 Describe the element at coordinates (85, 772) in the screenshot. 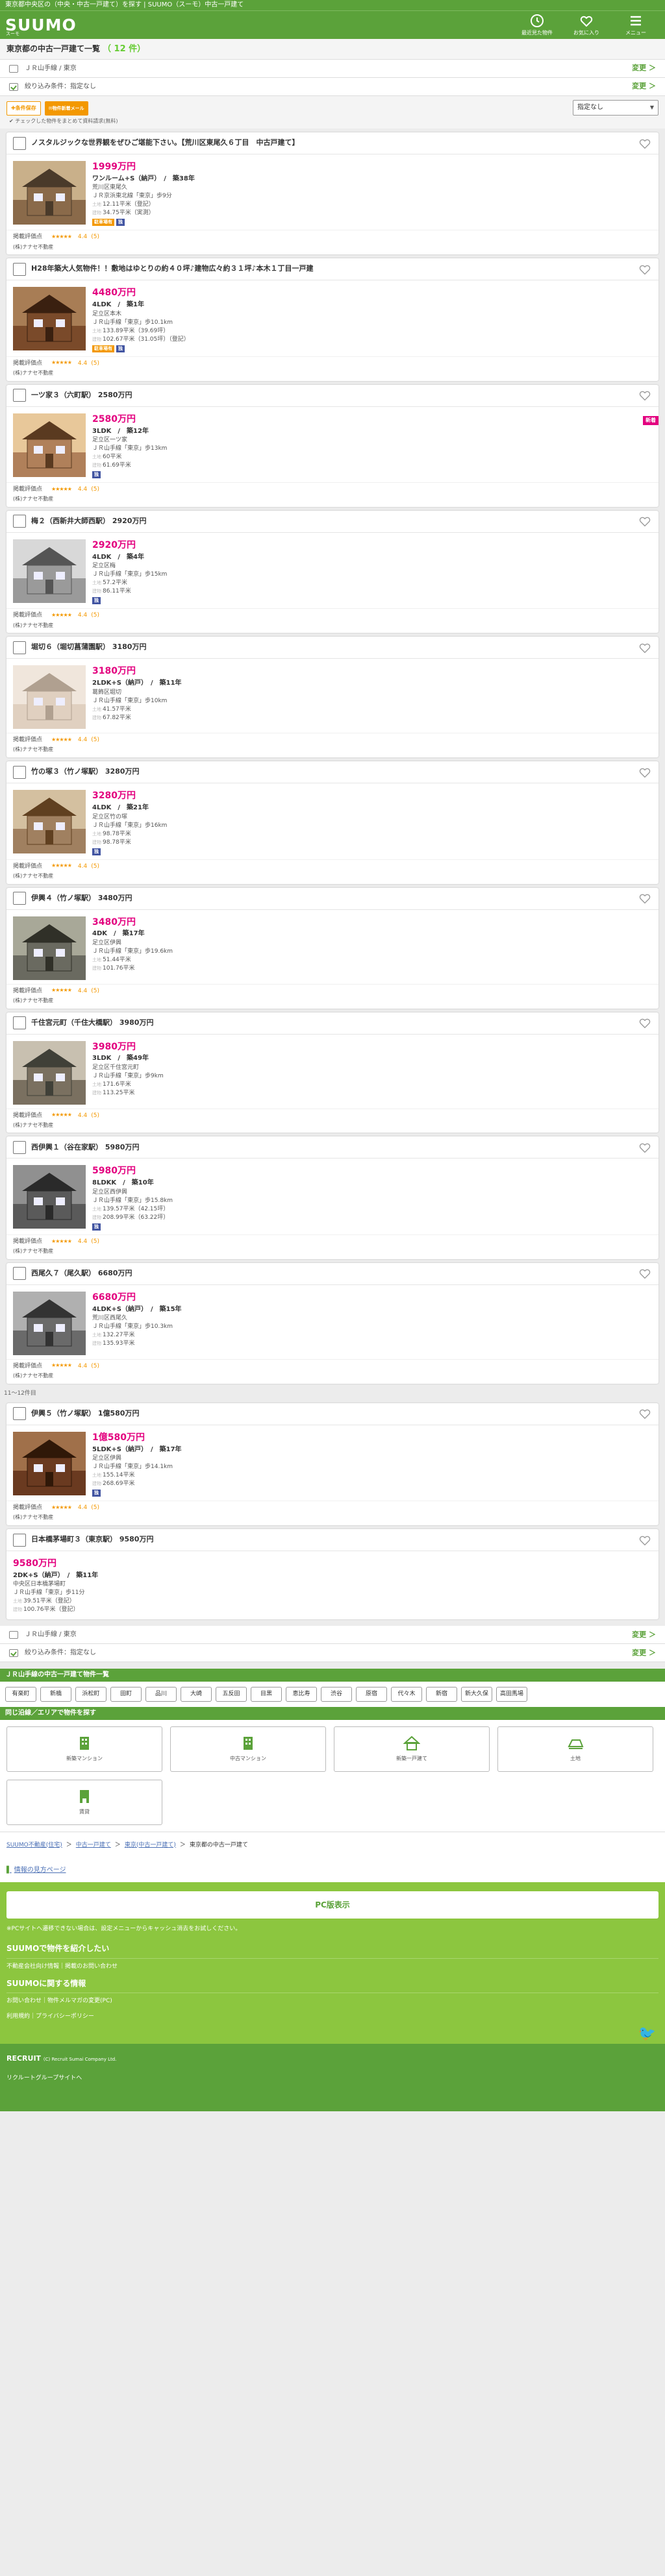

I see `property-title: 竹の塚３（竹ノ塚駅） 3280万円` at that location.